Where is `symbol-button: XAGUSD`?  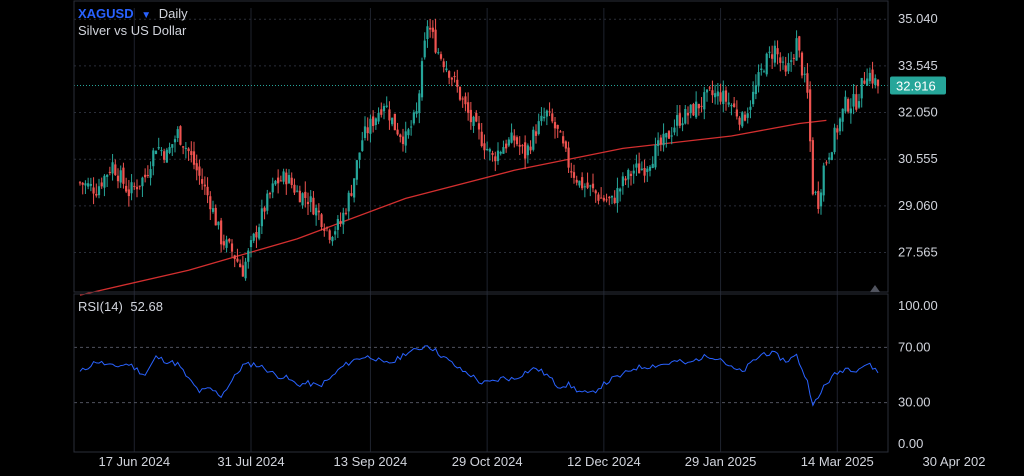
symbol-button: XAGUSD is located at coordinates (106, 13).